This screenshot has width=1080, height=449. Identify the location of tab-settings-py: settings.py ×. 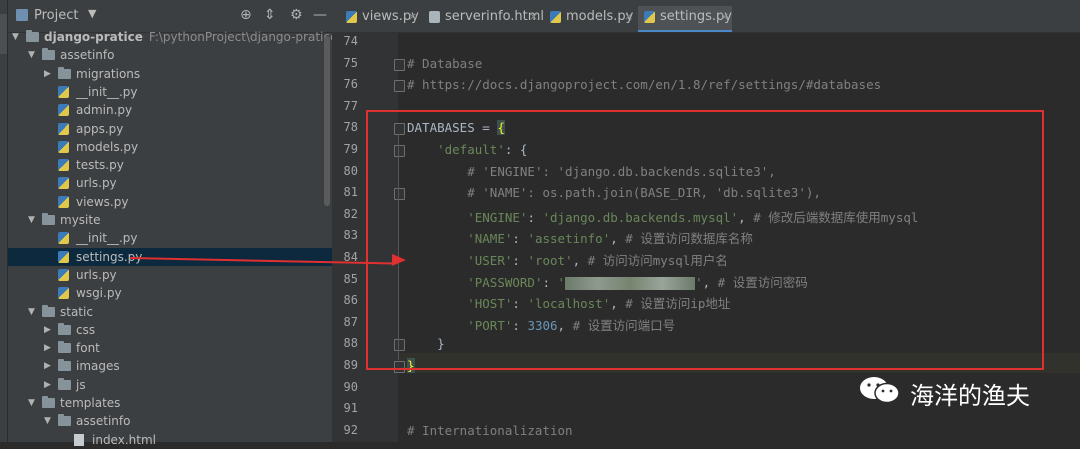
(685, 19).